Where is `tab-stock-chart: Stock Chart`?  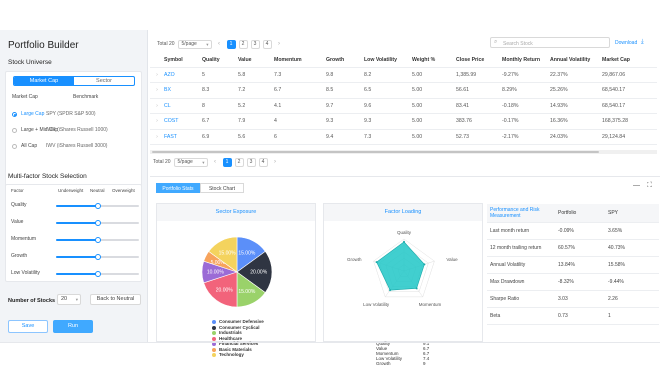 tab-stock-chart: Stock Chart is located at coordinates (222, 188).